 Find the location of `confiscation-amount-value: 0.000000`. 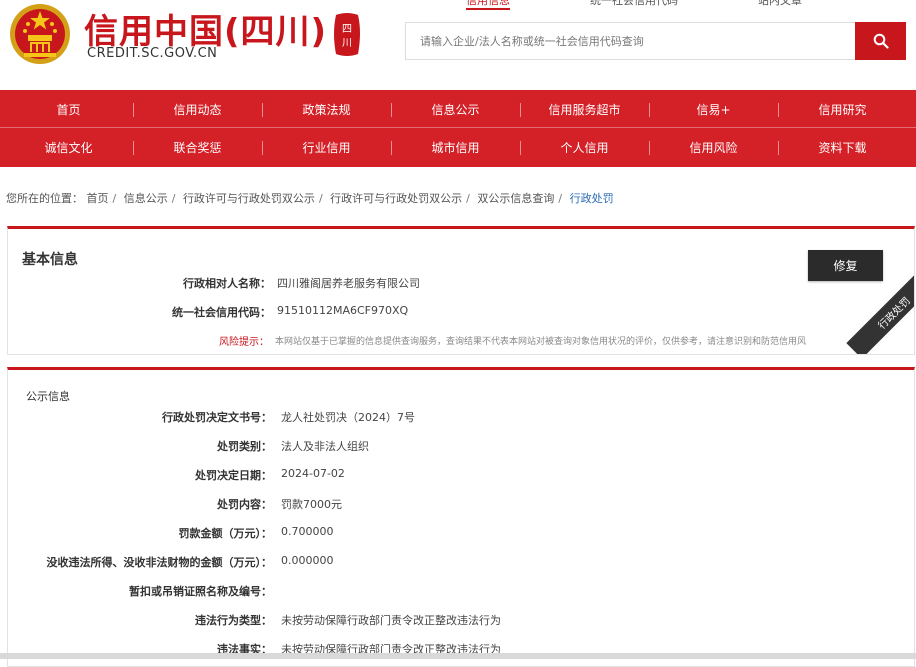

confiscation-amount-value: 0.000000 is located at coordinates (307, 560).